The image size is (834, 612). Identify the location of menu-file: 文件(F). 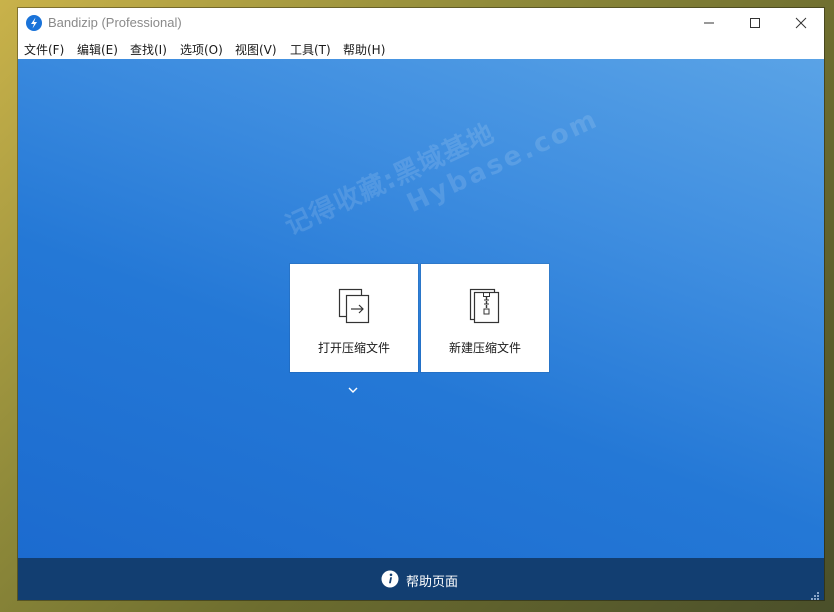
(44, 49).